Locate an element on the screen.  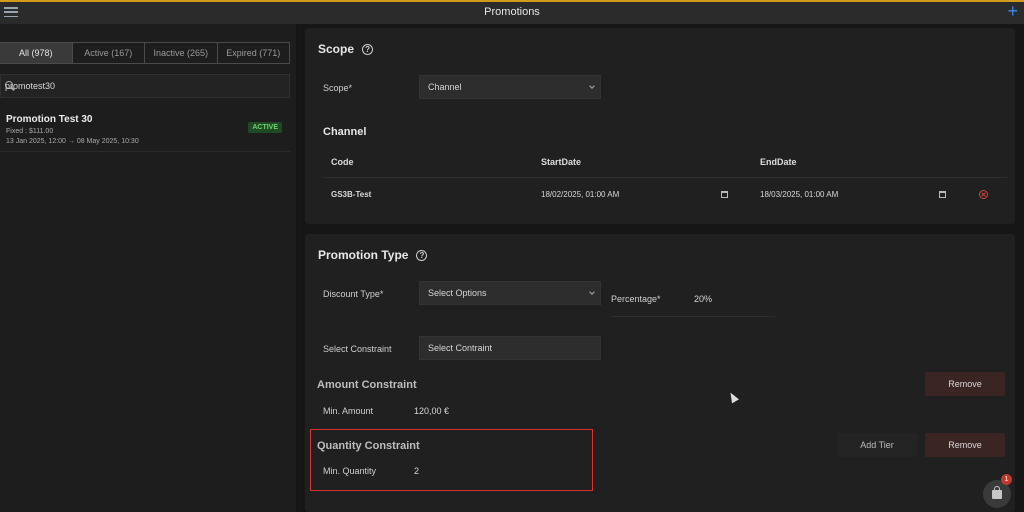
start-date-field: 18/02/2025, 01:00 AM is located at coordinates (580, 194).